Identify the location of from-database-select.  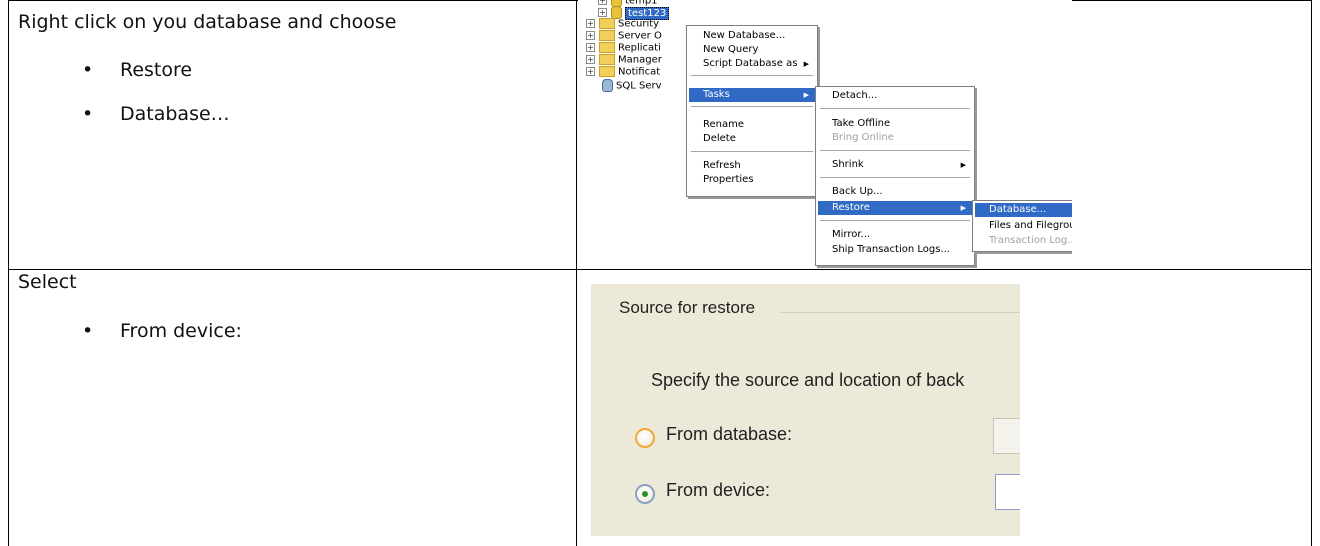
(1006, 436).